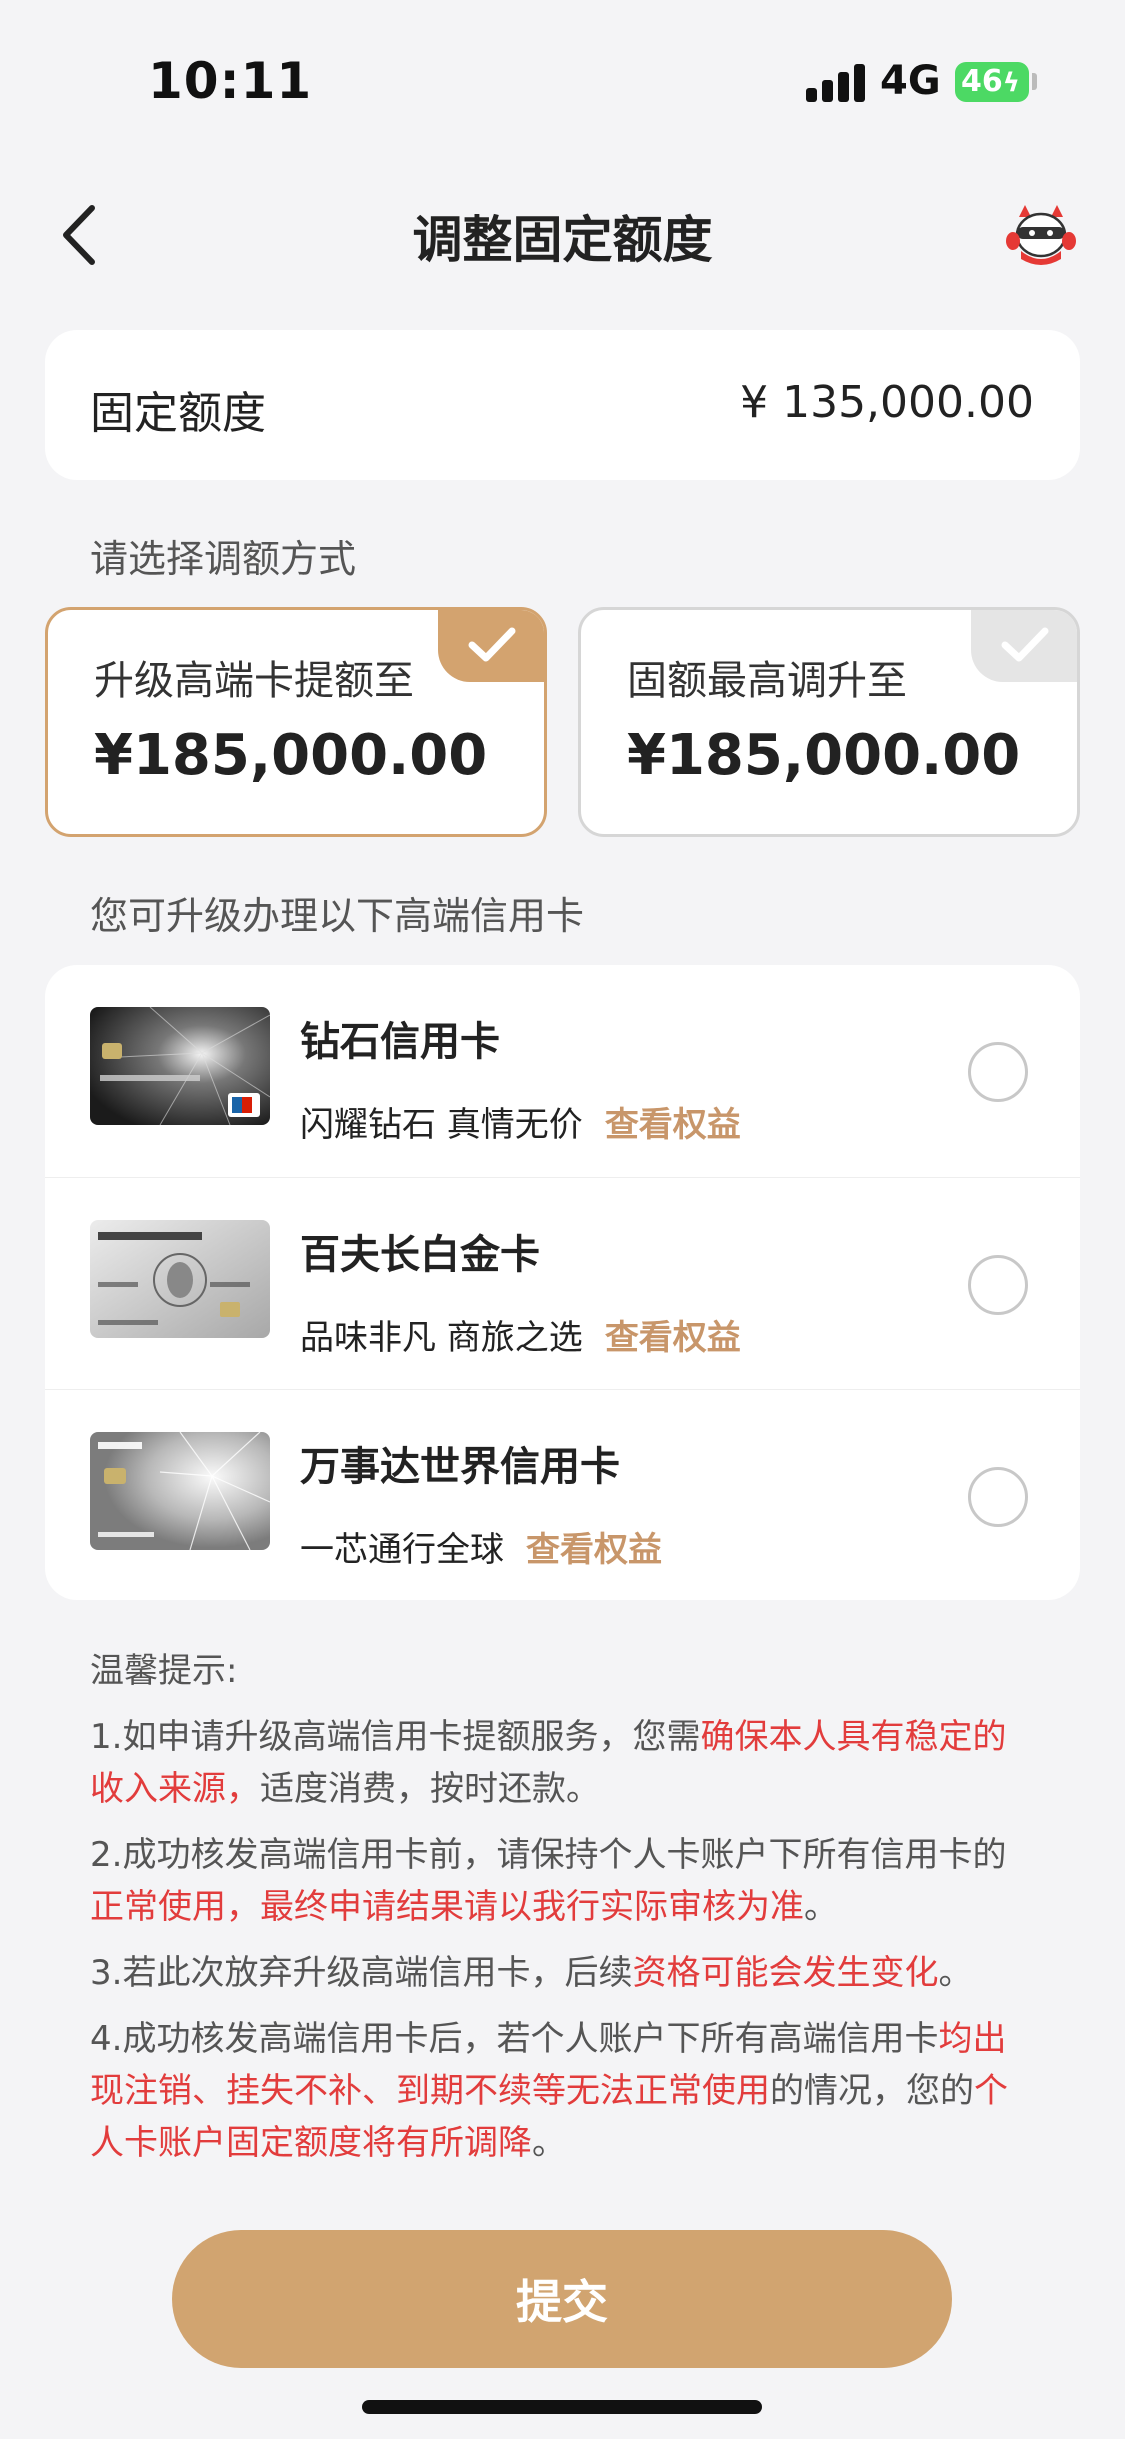  What do you see at coordinates (872, 2091) in the screenshot?
I see `tip-text: 的情况，您的` at bounding box center [872, 2091].